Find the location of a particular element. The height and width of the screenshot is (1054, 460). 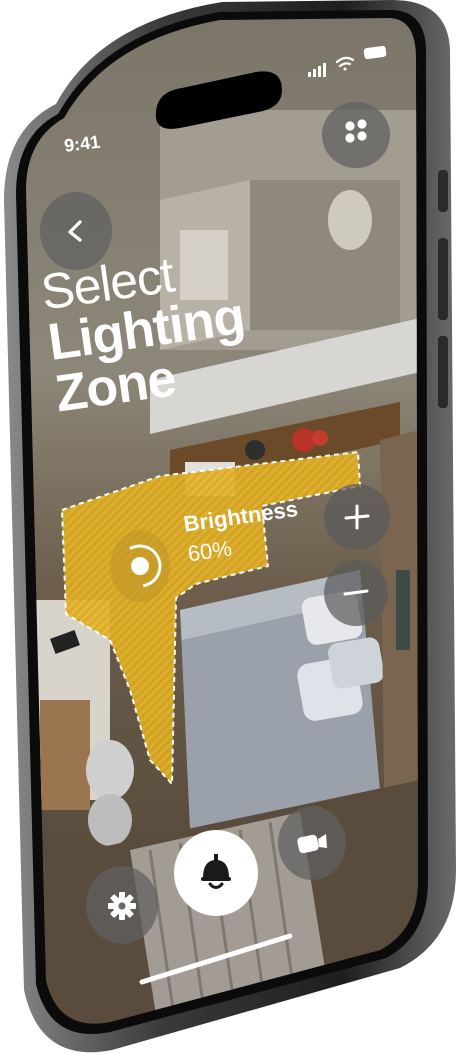

status-time: 9:41 is located at coordinates (82, 143).